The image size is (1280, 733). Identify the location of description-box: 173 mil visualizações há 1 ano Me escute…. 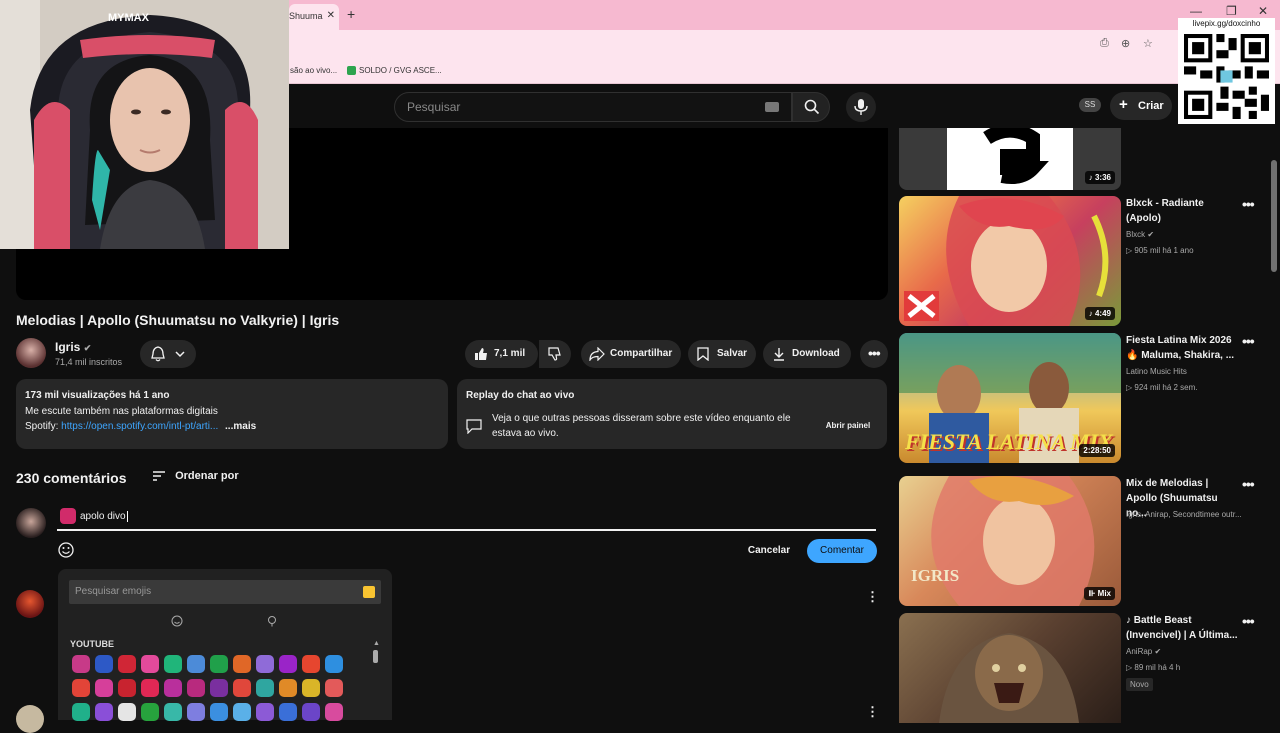
(232, 414).